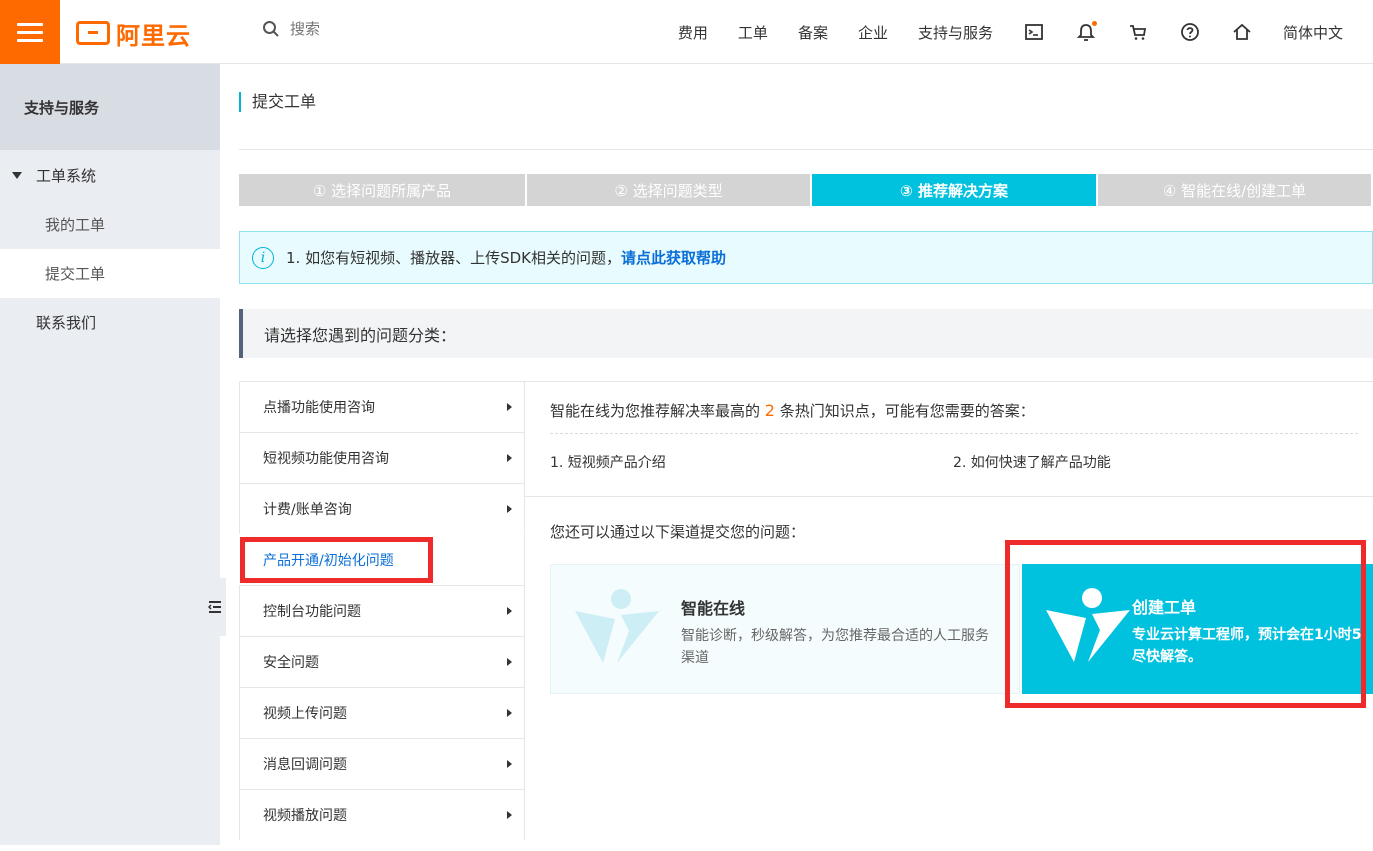 The height and width of the screenshot is (851, 1373). I want to click on nav-enterprise: 企业, so click(873, 32).